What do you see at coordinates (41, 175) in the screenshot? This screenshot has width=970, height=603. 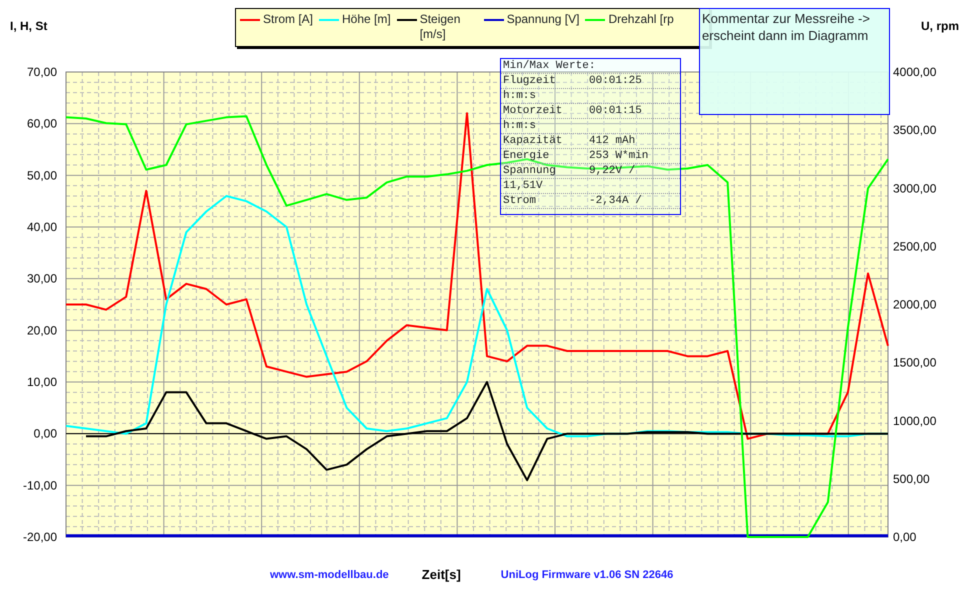 I see `y-axis-label: 50,00` at bounding box center [41, 175].